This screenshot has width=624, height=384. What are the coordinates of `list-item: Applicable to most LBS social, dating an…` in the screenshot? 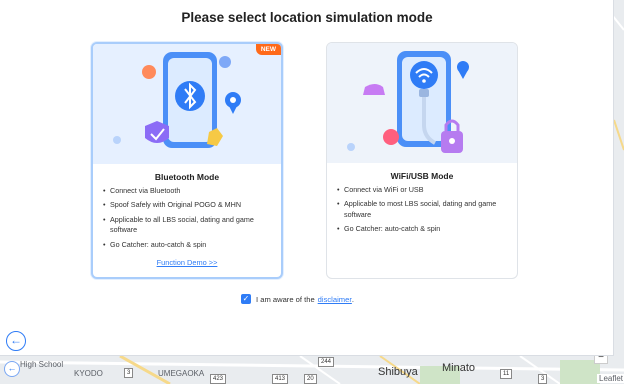 It's located at (423, 209).